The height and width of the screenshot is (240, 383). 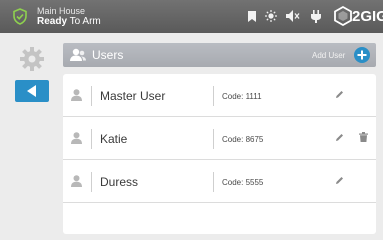 What do you see at coordinates (328, 55) in the screenshot?
I see `add-user-label: Add User` at bounding box center [328, 55].